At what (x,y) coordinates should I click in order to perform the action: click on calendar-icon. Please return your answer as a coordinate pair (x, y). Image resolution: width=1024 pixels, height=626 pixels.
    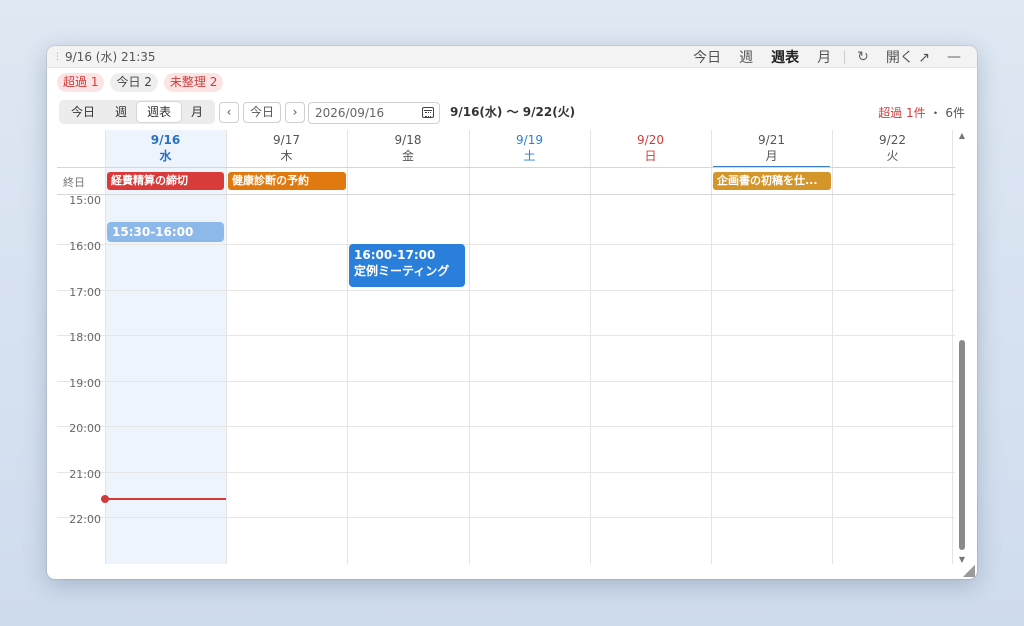
    Looking at the image, I should click on (428, 112).